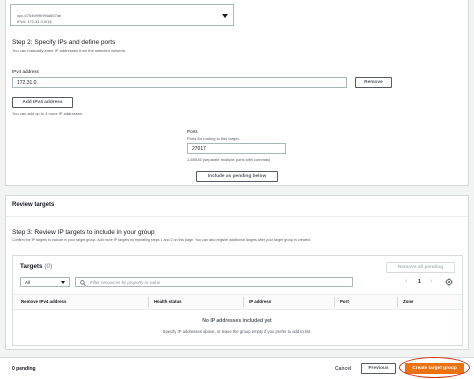 The image size is (474, 379). Describe the element at coordinates (83, 283) in the screenshot. I see `search-icon` at that location.